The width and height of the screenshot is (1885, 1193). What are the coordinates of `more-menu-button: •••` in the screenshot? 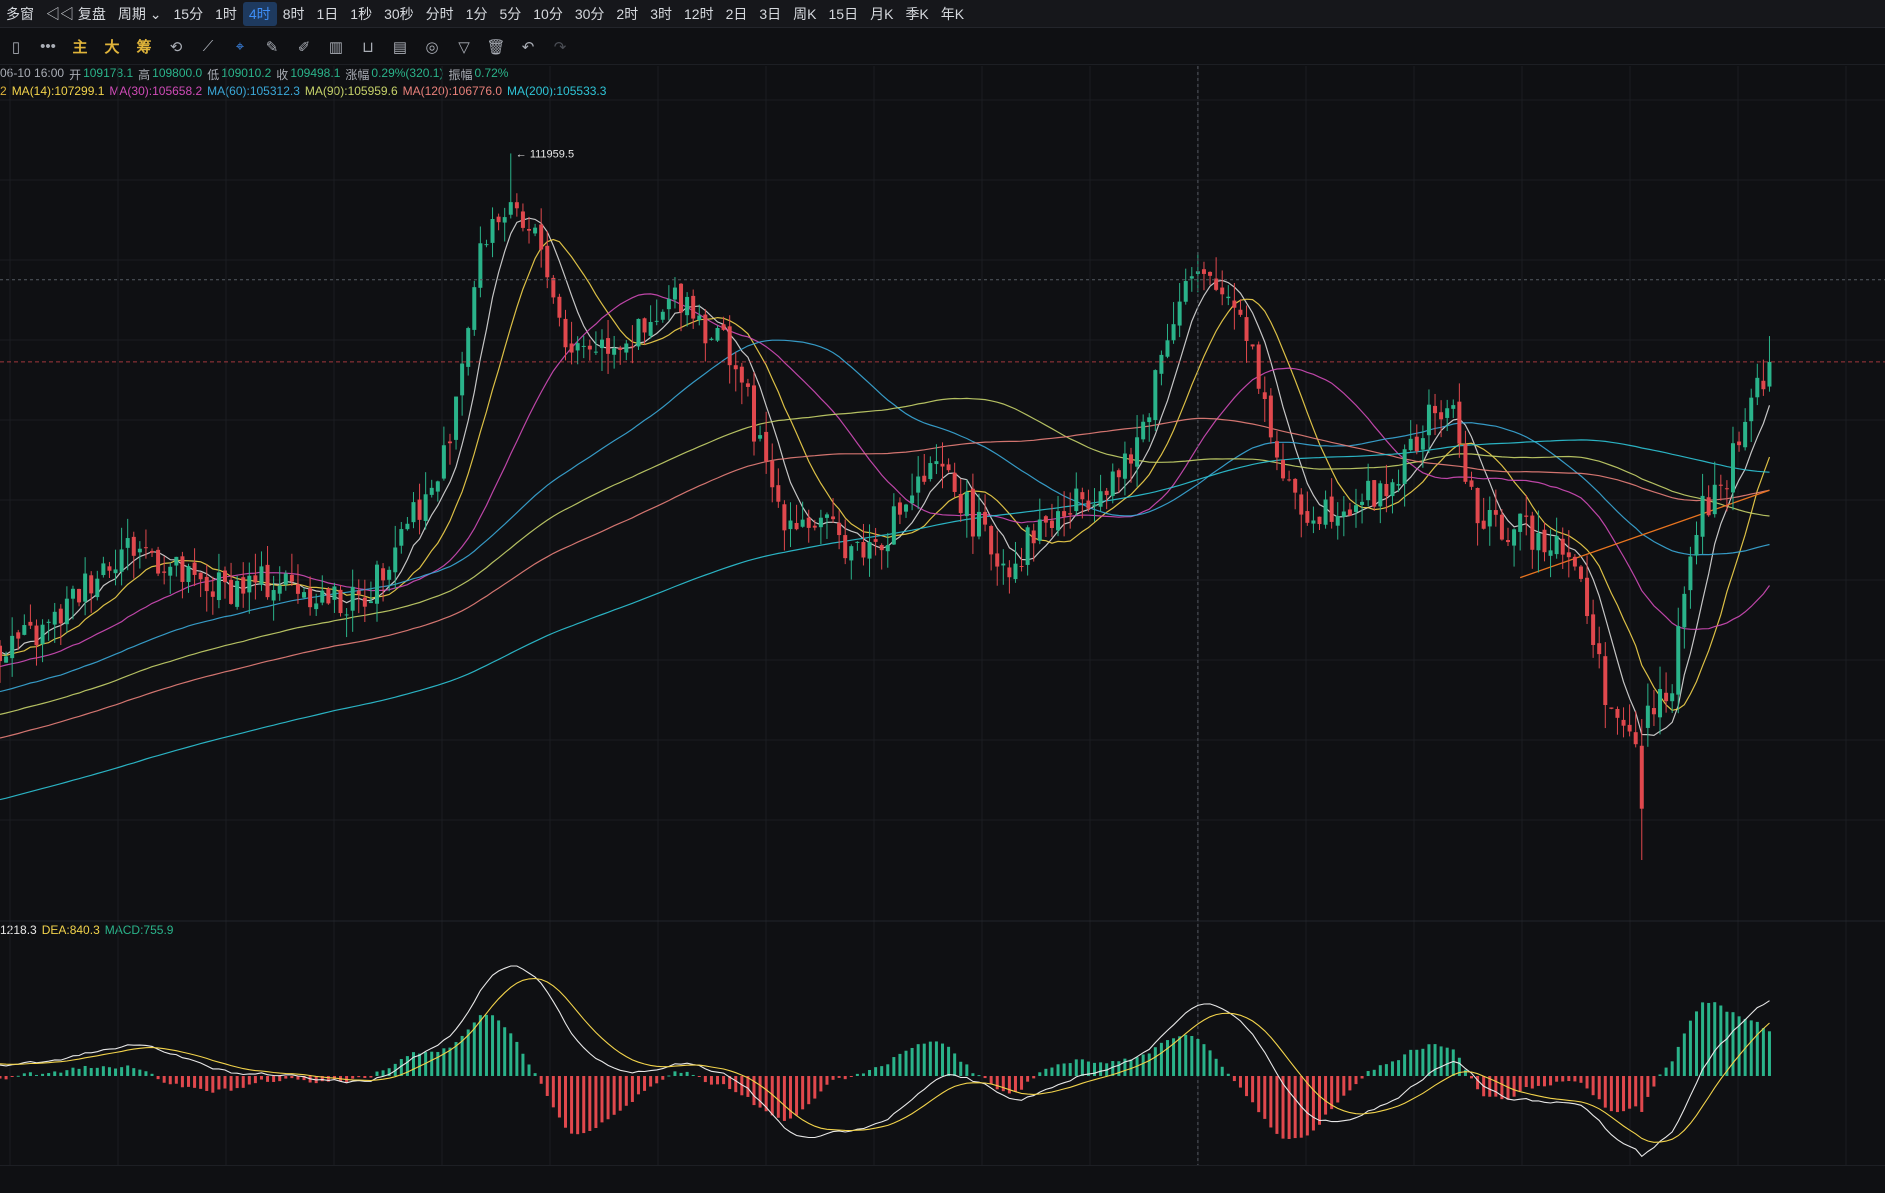 It's located at (48, 47).